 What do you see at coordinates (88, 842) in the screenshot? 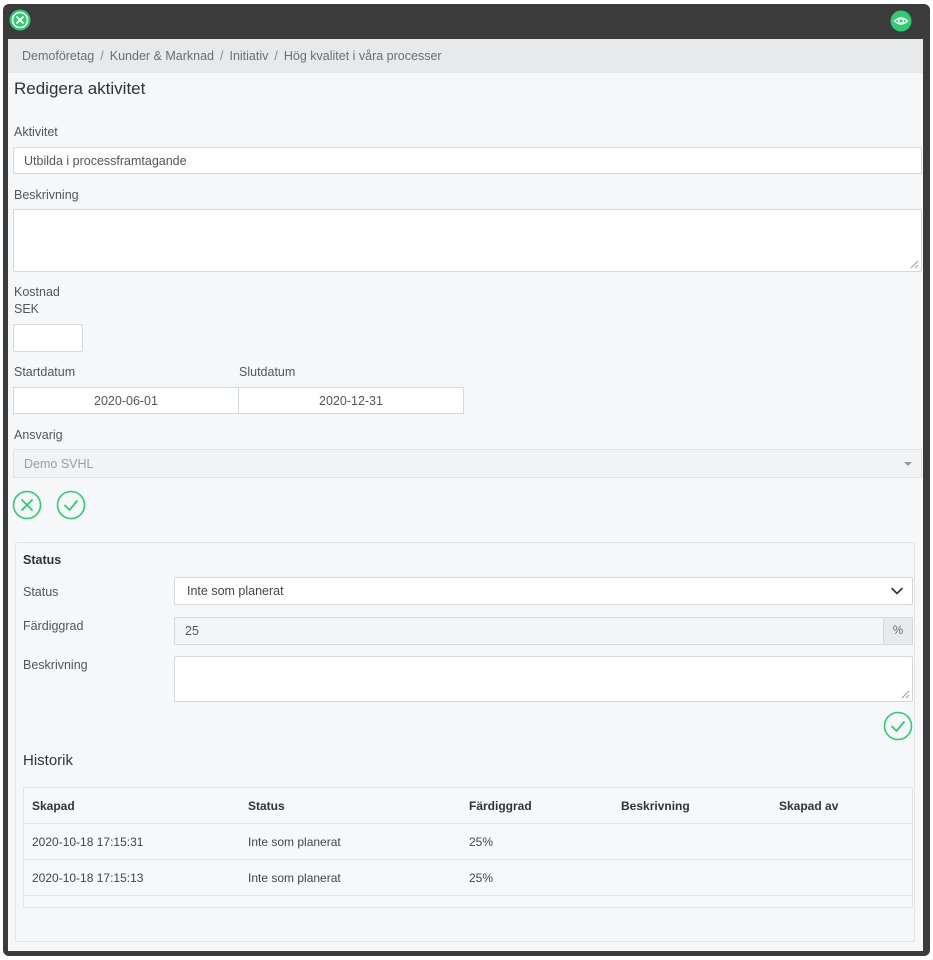
I see `cell-created: 2020-10-18 17:15:31` at bounding box center [88, 842].